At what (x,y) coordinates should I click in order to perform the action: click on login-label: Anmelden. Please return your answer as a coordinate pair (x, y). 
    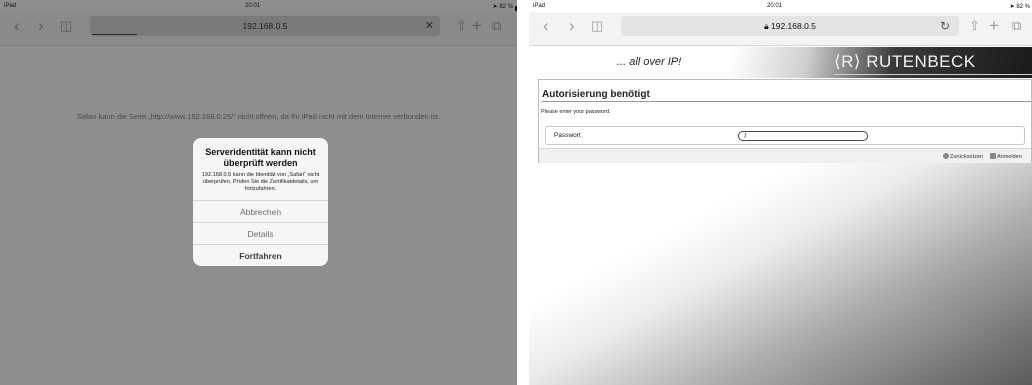
    Looking at the image, I should click on (1009, 157).